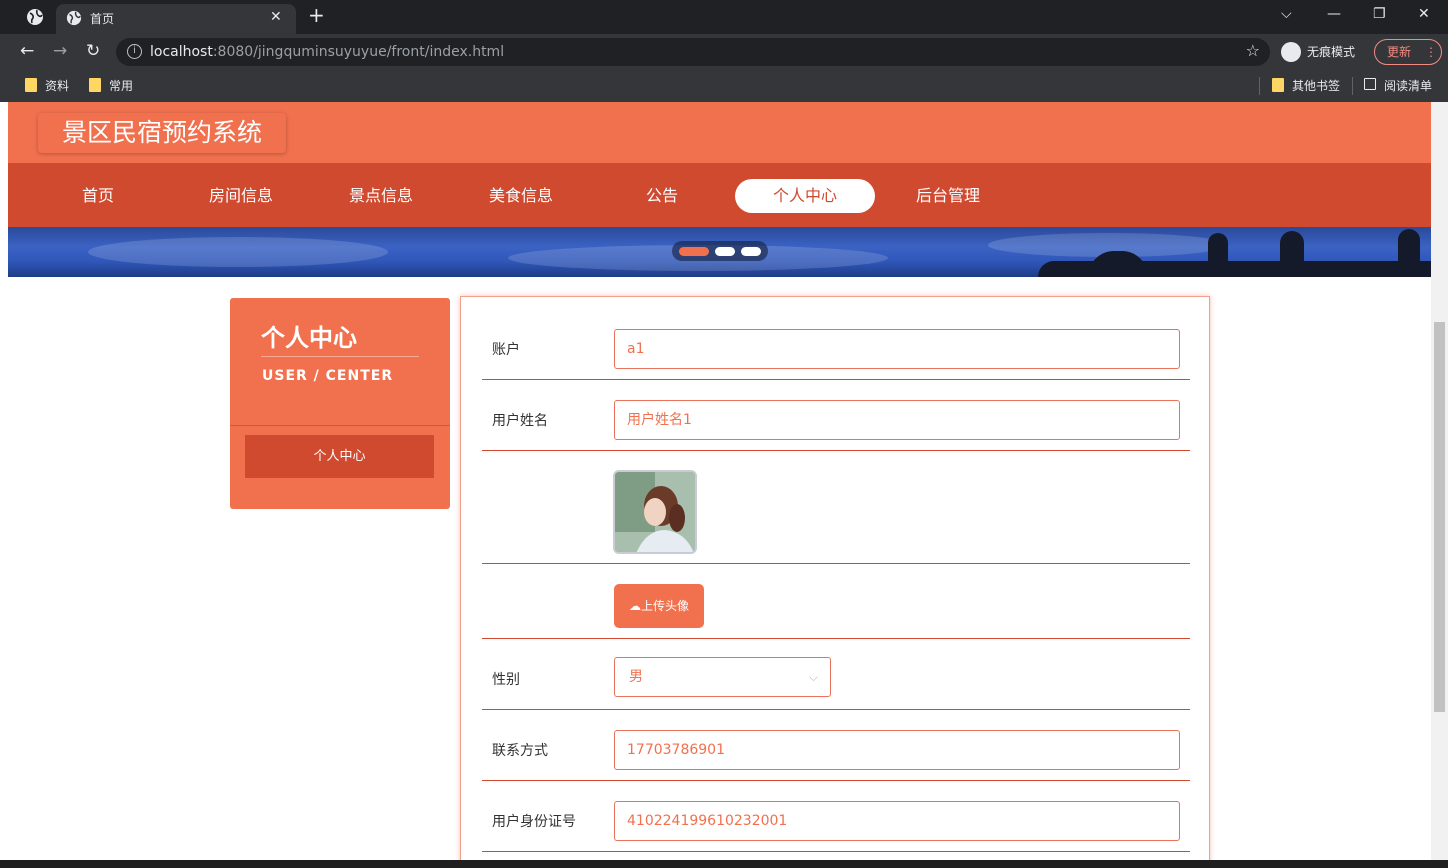 This screenshot has width=1448, height=868. What do you see at coordinates (98, 196) in the screenshot?
I see `nav-home: 首页` at bounding box center [98, 196].